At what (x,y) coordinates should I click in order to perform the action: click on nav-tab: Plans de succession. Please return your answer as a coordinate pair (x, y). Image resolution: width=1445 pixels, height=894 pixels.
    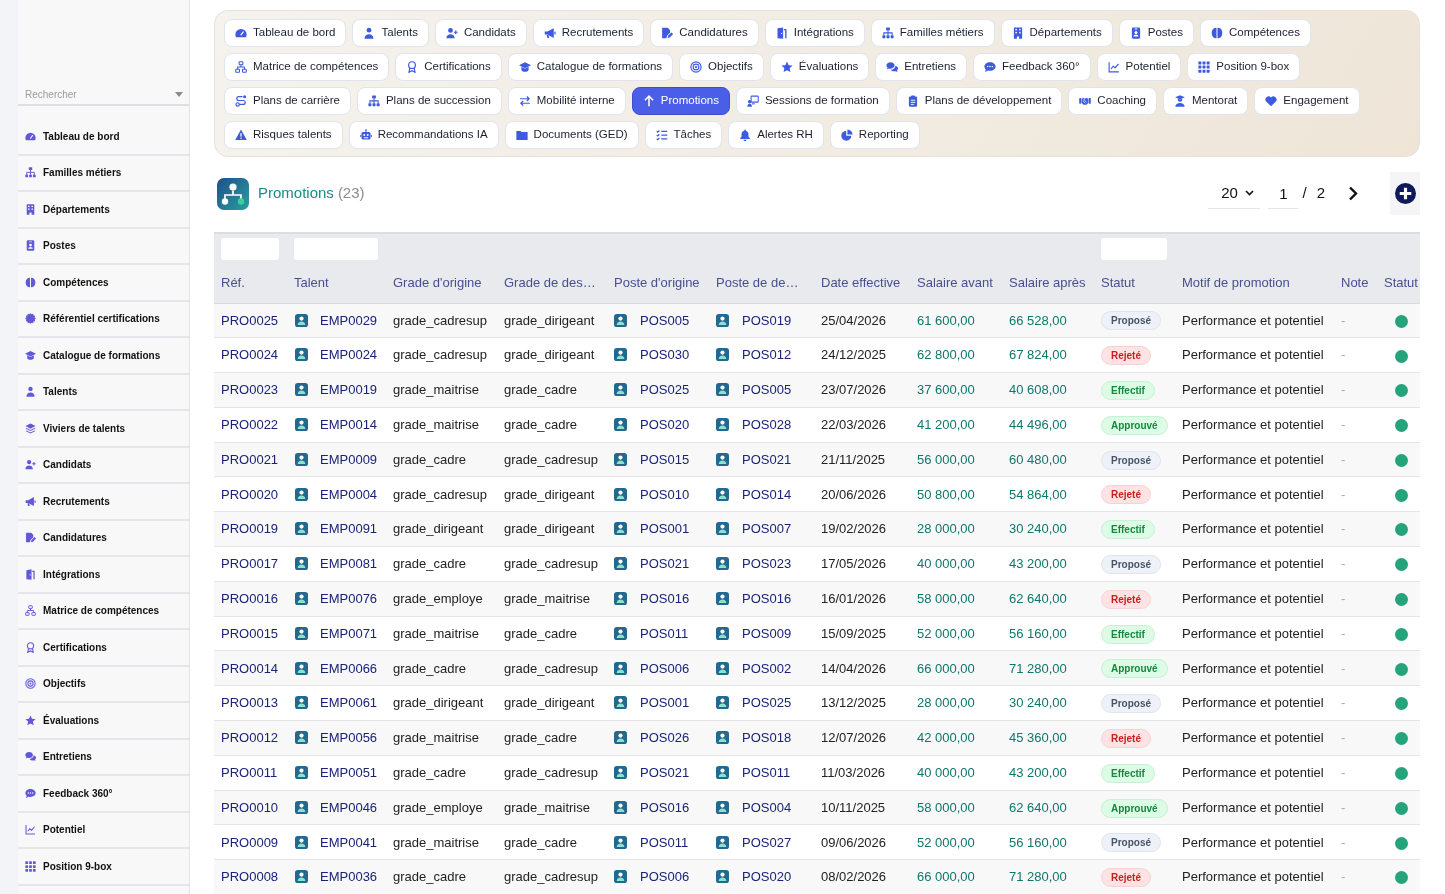
    Looking at the image, I should click on (429, 101).